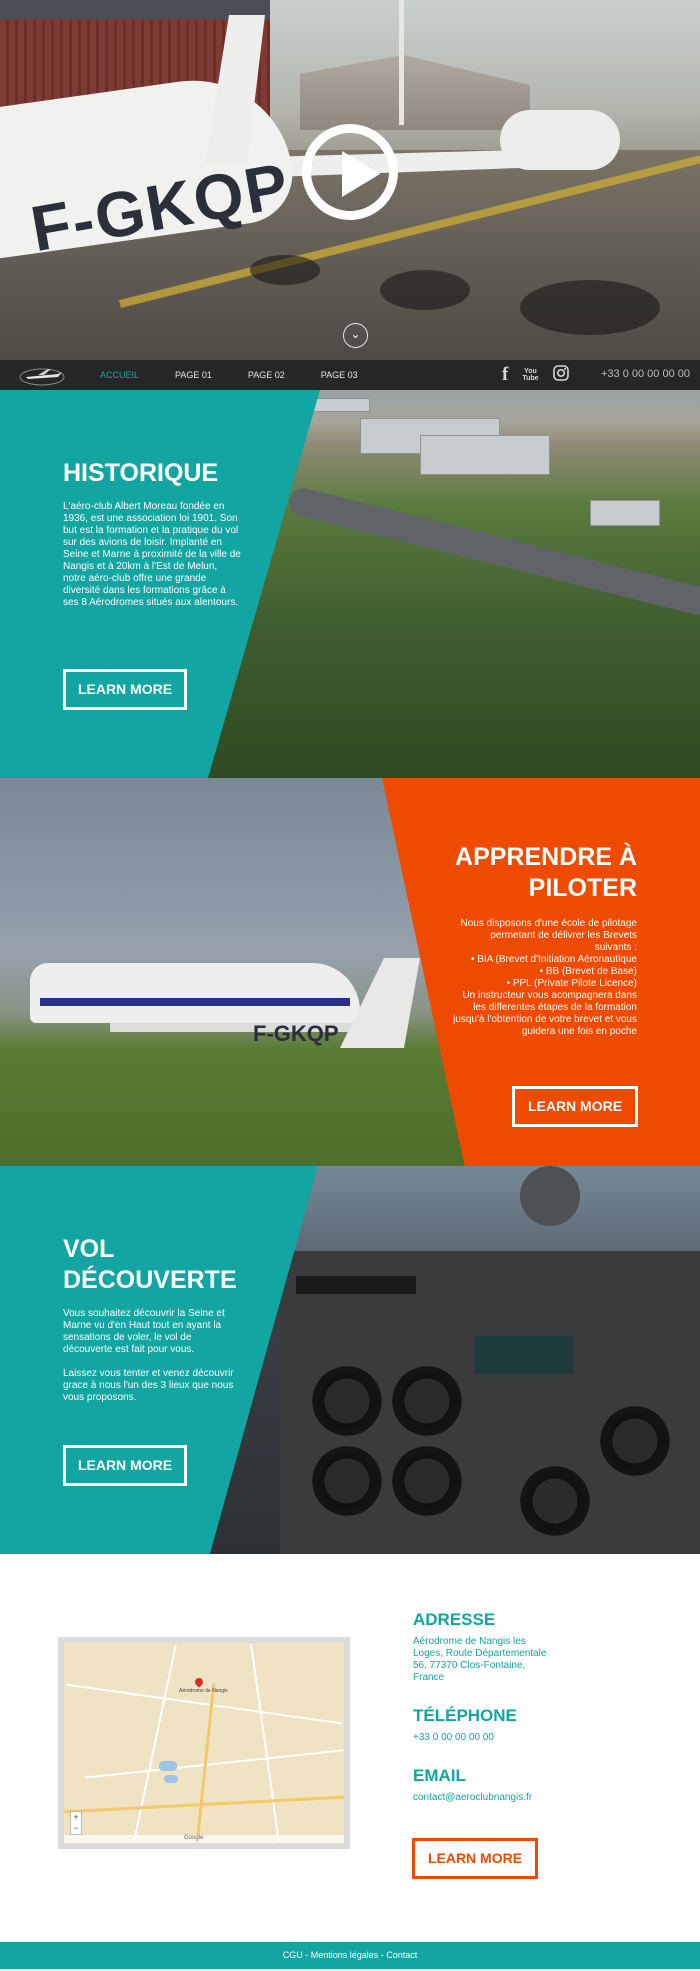 This screenshot has width=700, height=1971. I want to click on nav-item-accueil: ACCUEIL, so click(119, 375).